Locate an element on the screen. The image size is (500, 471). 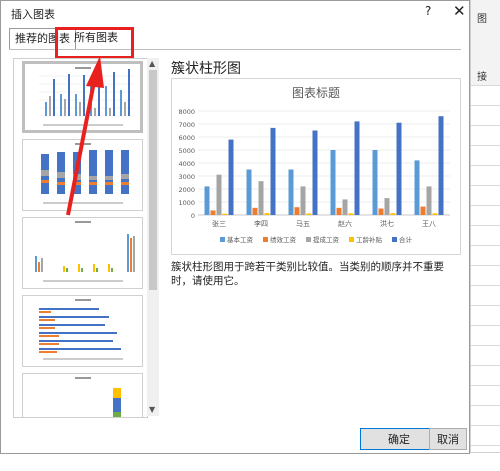
thumbnail-clustered-column is located at coordinates (82, 97).